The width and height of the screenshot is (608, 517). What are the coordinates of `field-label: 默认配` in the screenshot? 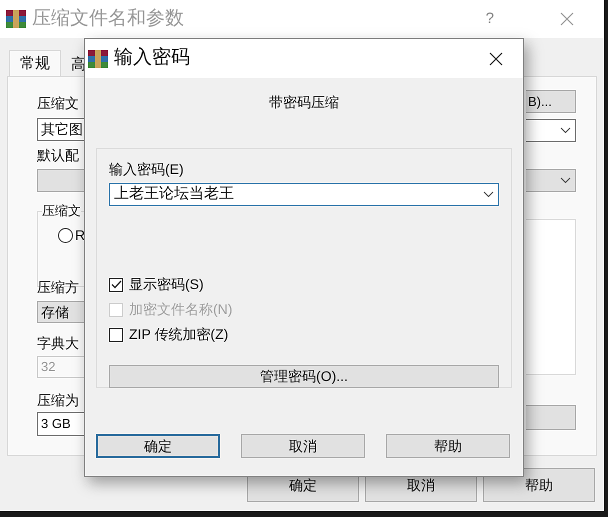 It's located at (58, 155).